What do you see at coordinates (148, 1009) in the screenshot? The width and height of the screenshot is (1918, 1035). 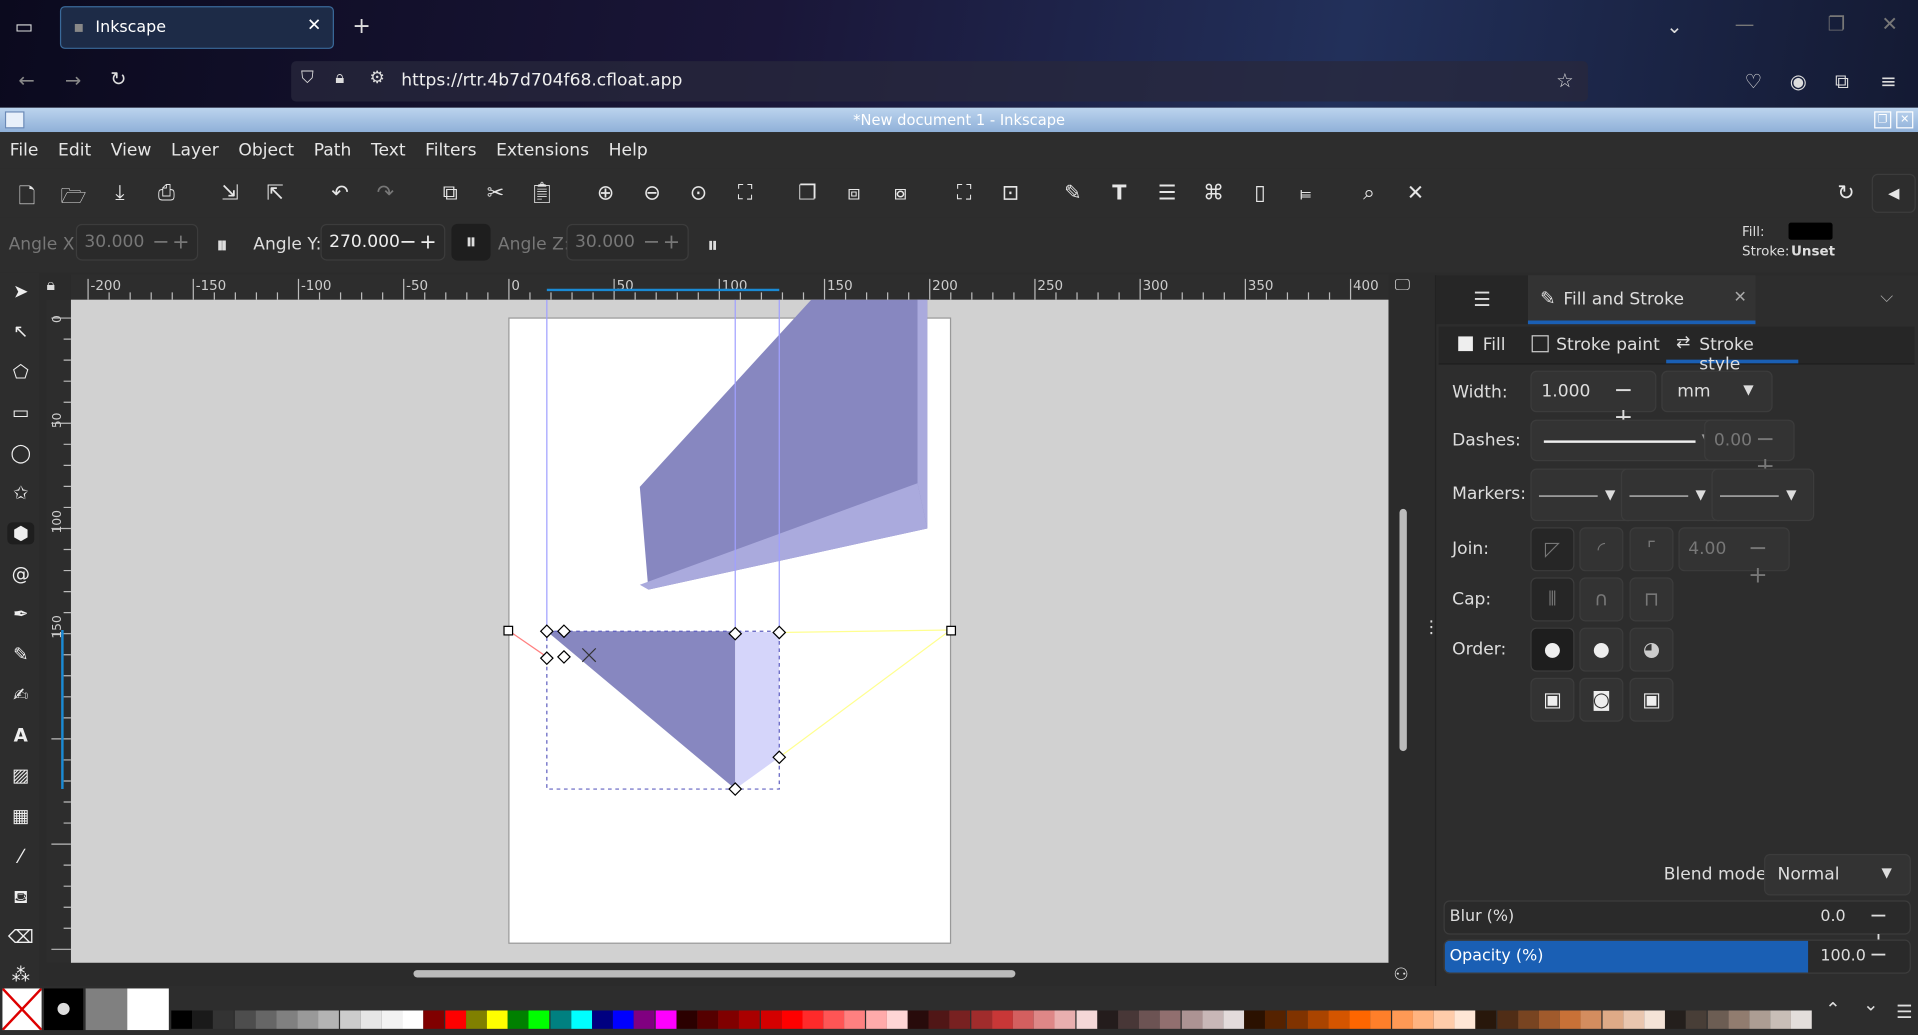 I see `white-swatch` at bounding box center [148, 1009].